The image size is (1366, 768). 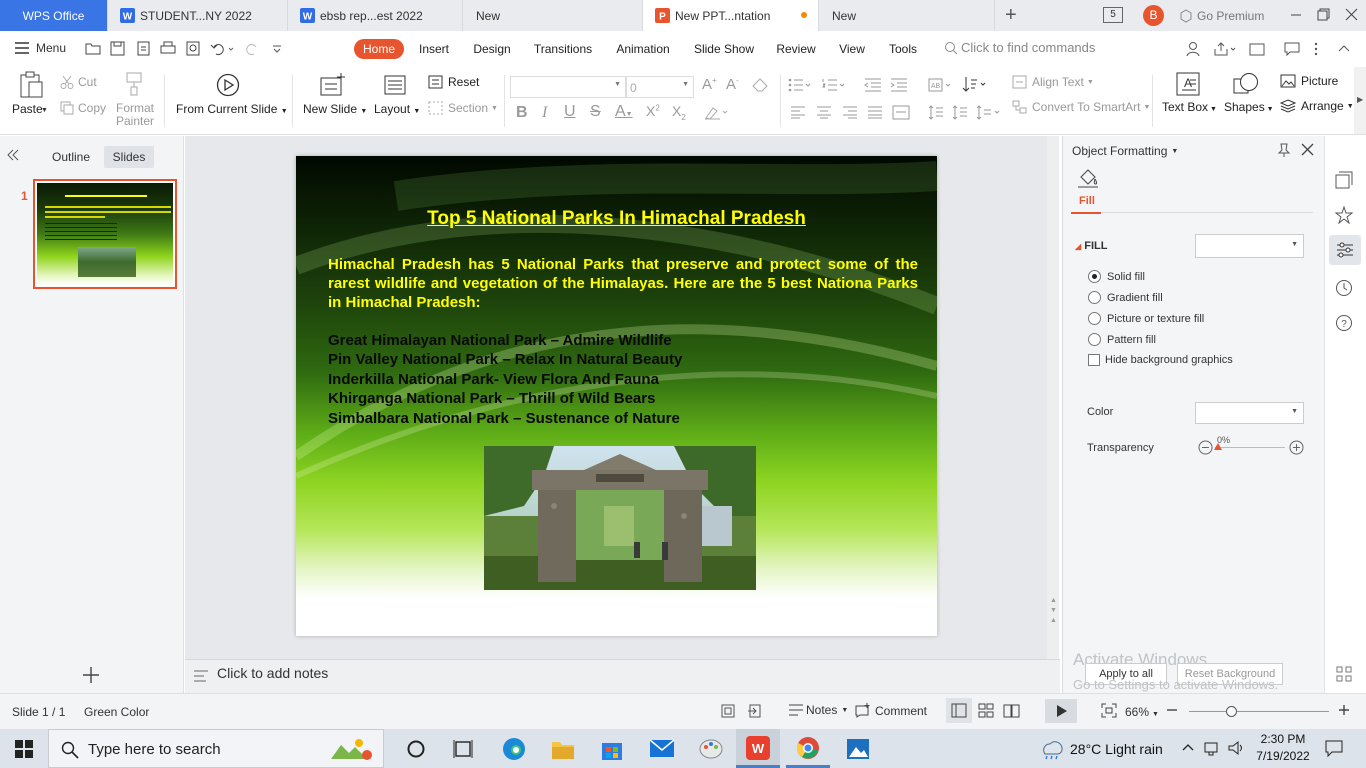 I want to click on network-icon, so click(x=1213, y=748).